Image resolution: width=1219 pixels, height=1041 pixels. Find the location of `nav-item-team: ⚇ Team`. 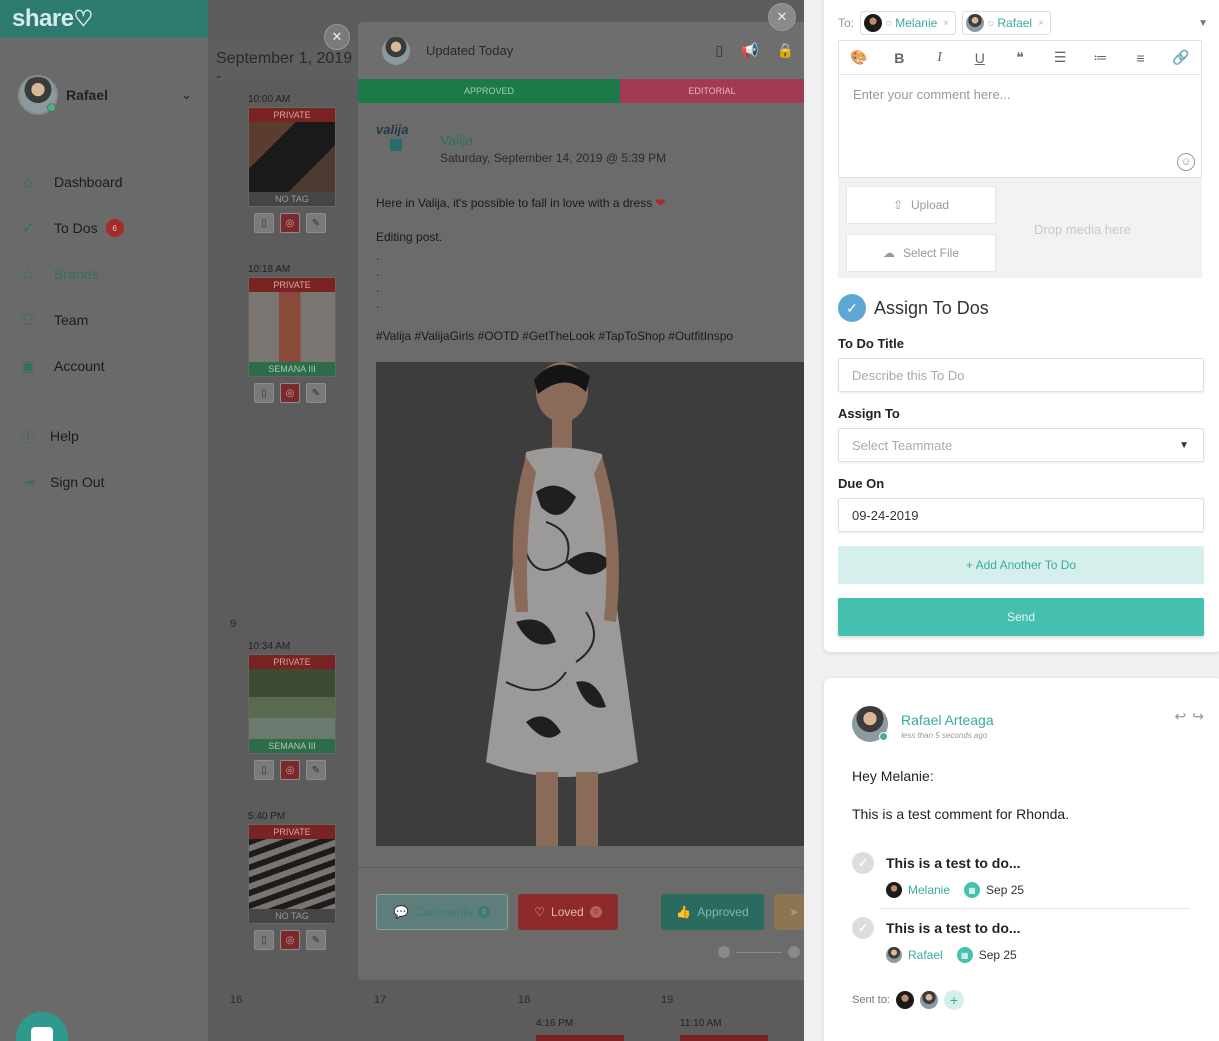

nav-item-team: ⚇ Team is located at coordinates (107, 320).